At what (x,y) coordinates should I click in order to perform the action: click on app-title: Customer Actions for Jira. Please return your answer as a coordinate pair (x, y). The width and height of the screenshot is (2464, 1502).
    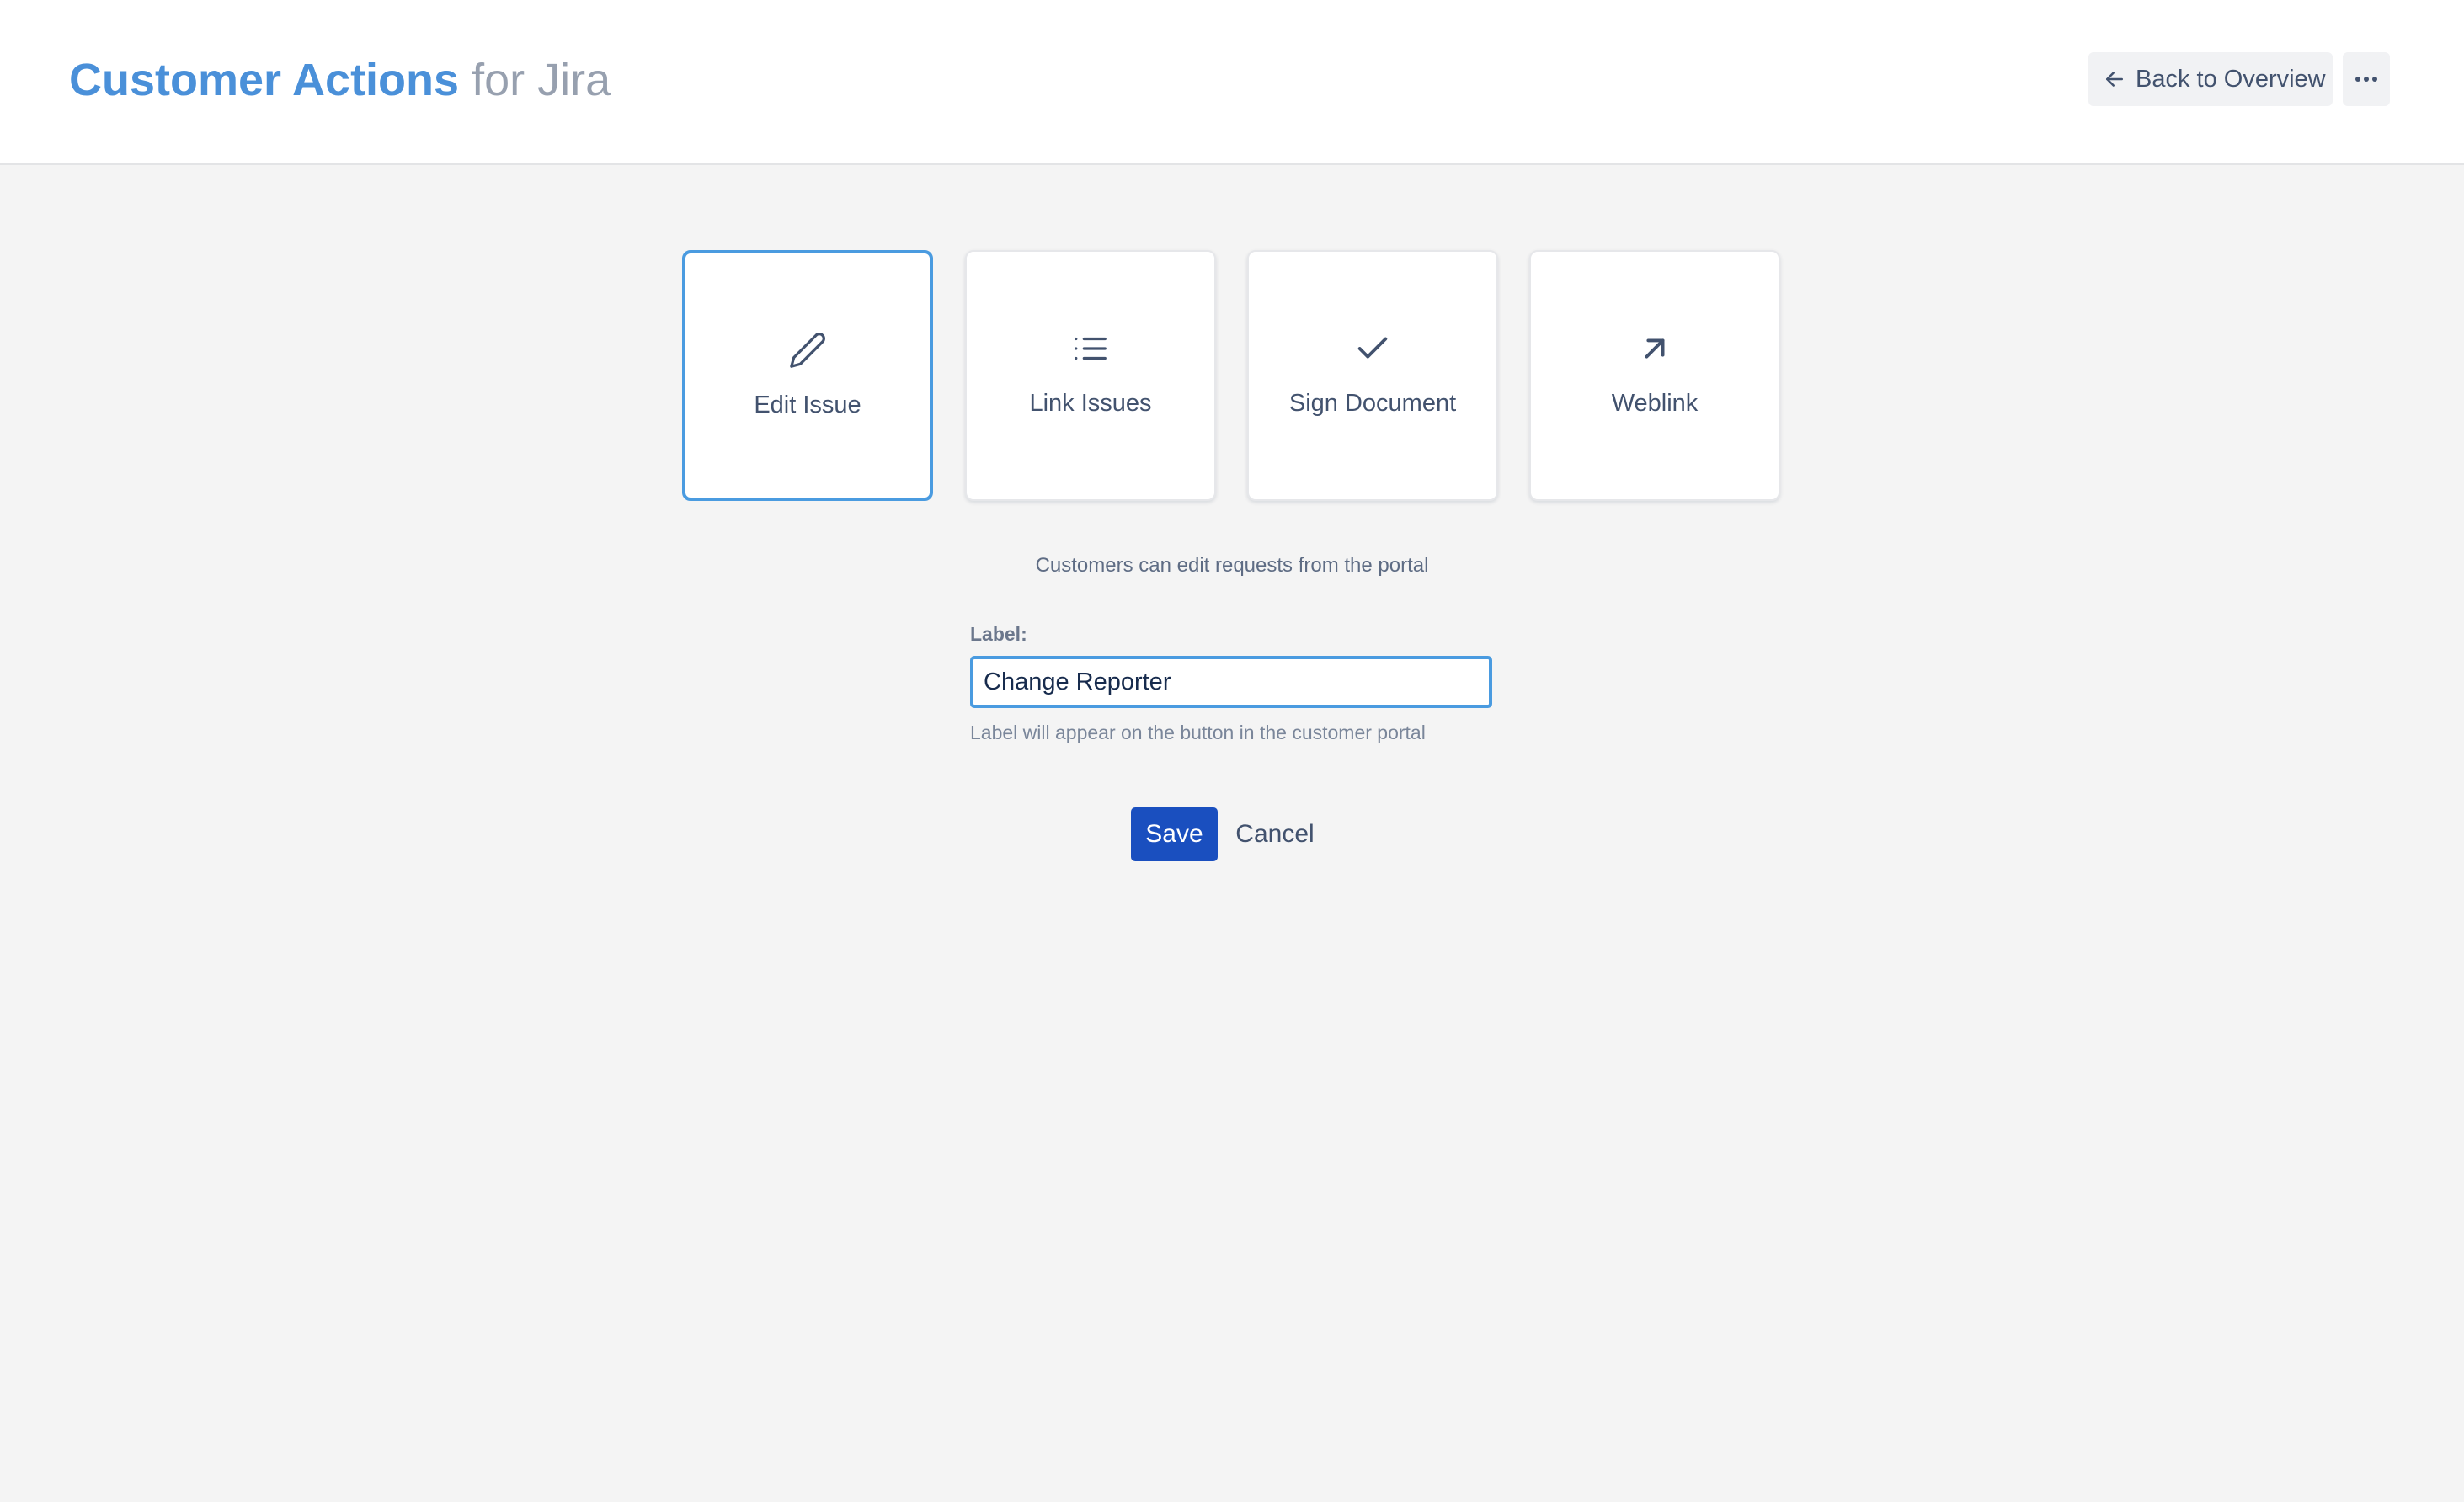
    Looking at the image, I should click on (340, 80).